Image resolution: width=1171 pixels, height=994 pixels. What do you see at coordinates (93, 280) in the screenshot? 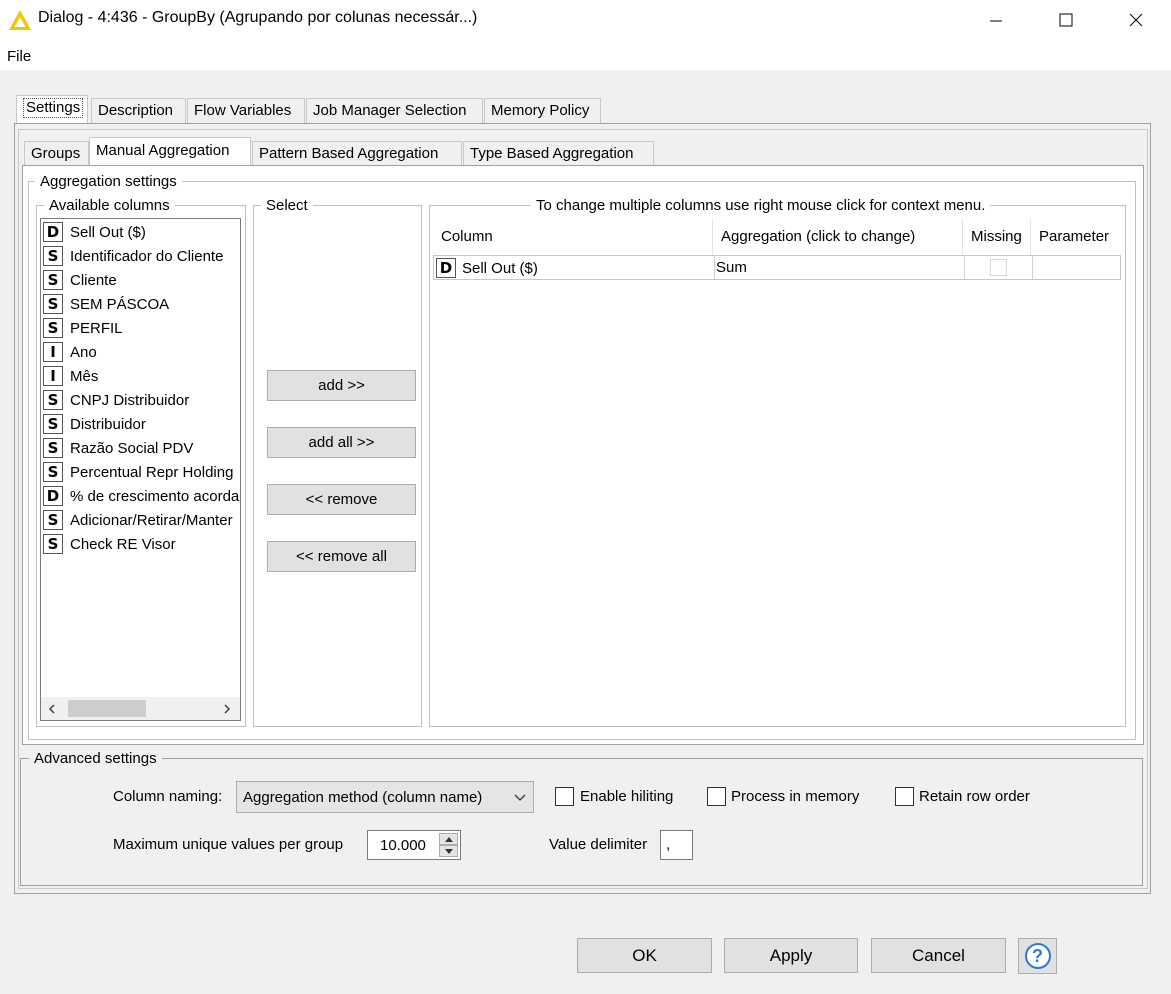
I see `column-name: Cliente` at bounding box center [93, 280].